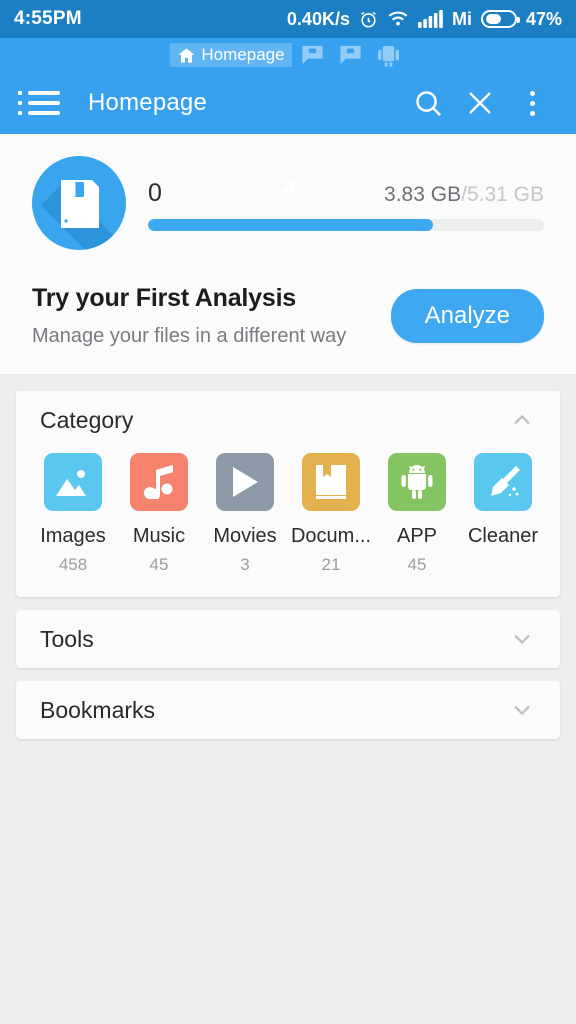 This screenshot has height=1024, width=576. I want to click on storage-progress-fill, so click(291, 225).